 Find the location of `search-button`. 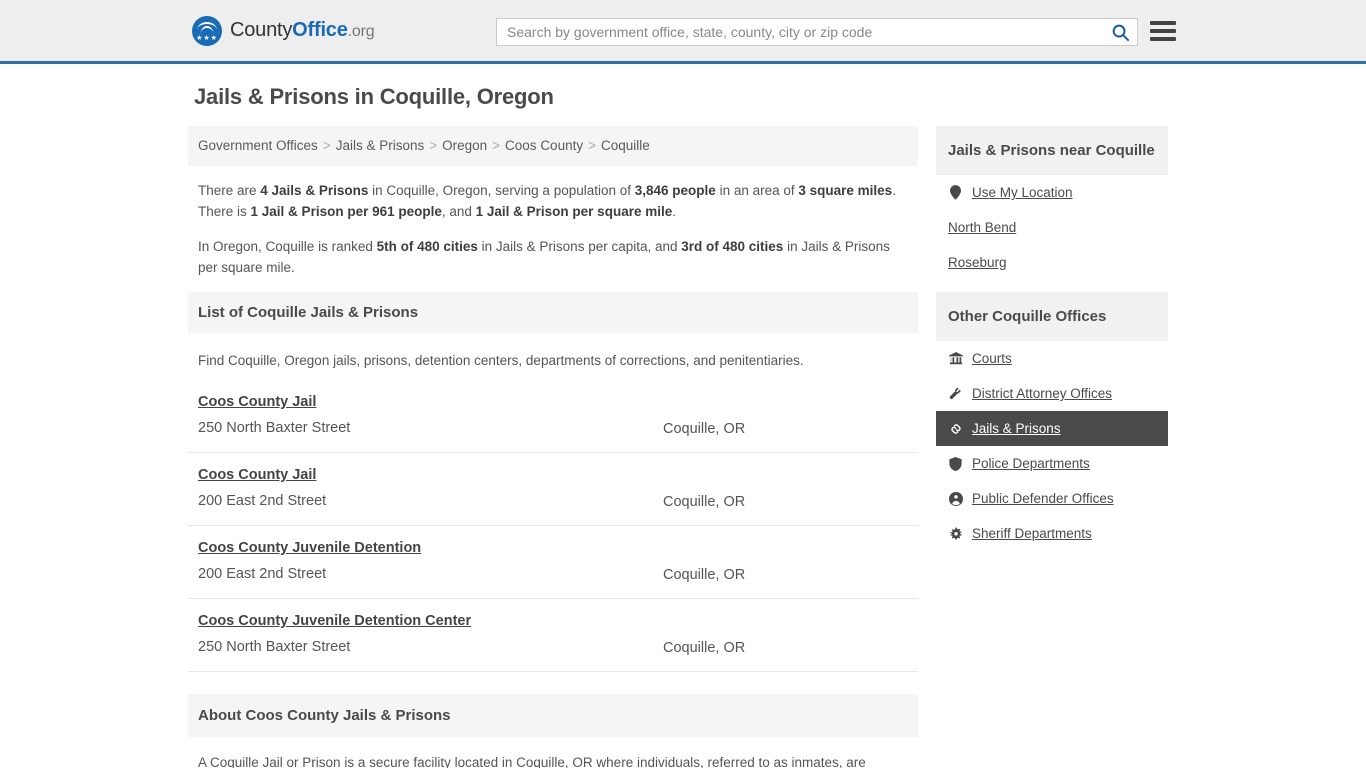

search-button is located at coordinates (1120, 32).